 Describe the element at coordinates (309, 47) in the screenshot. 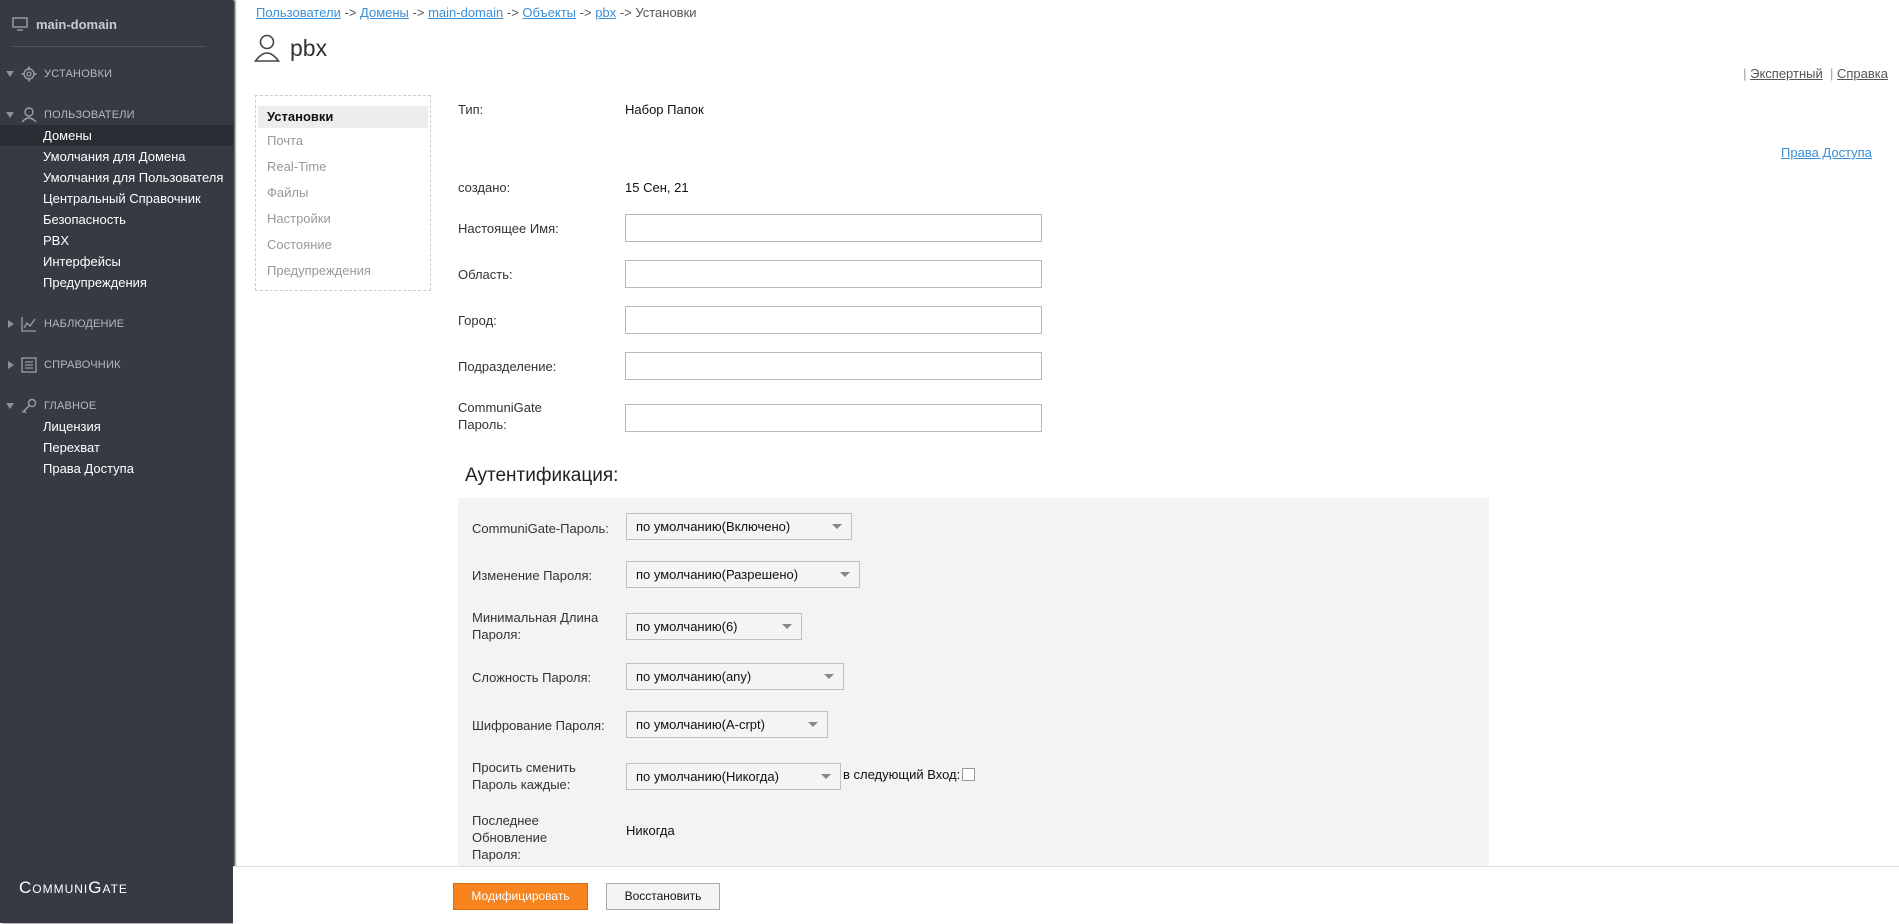

I see `page-title: pbx` at that location.